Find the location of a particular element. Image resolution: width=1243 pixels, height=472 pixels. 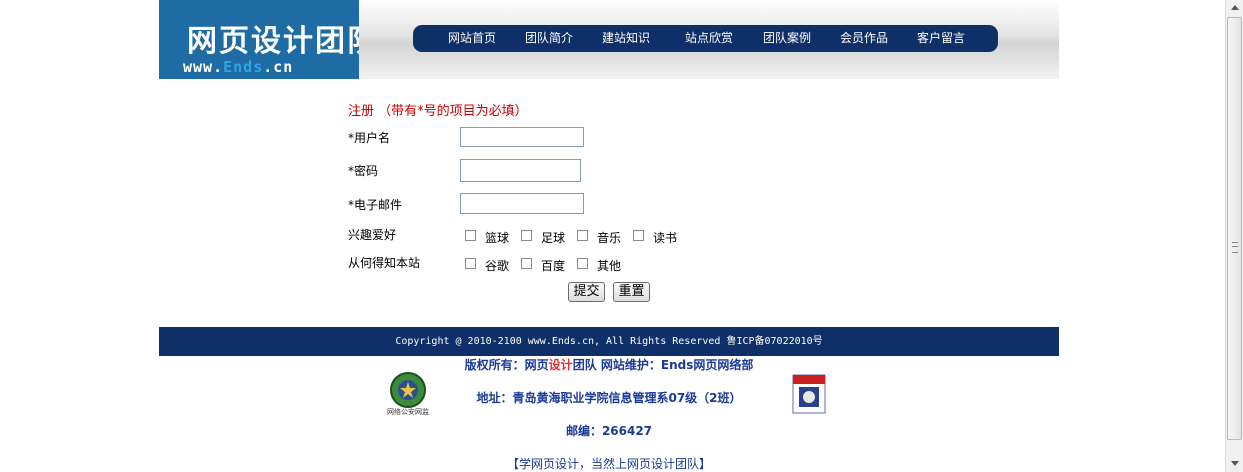

footer-owner: 版权所有：网页设计团队 网站维护：Ends网页网络部 is located at coordinates (609, 364).